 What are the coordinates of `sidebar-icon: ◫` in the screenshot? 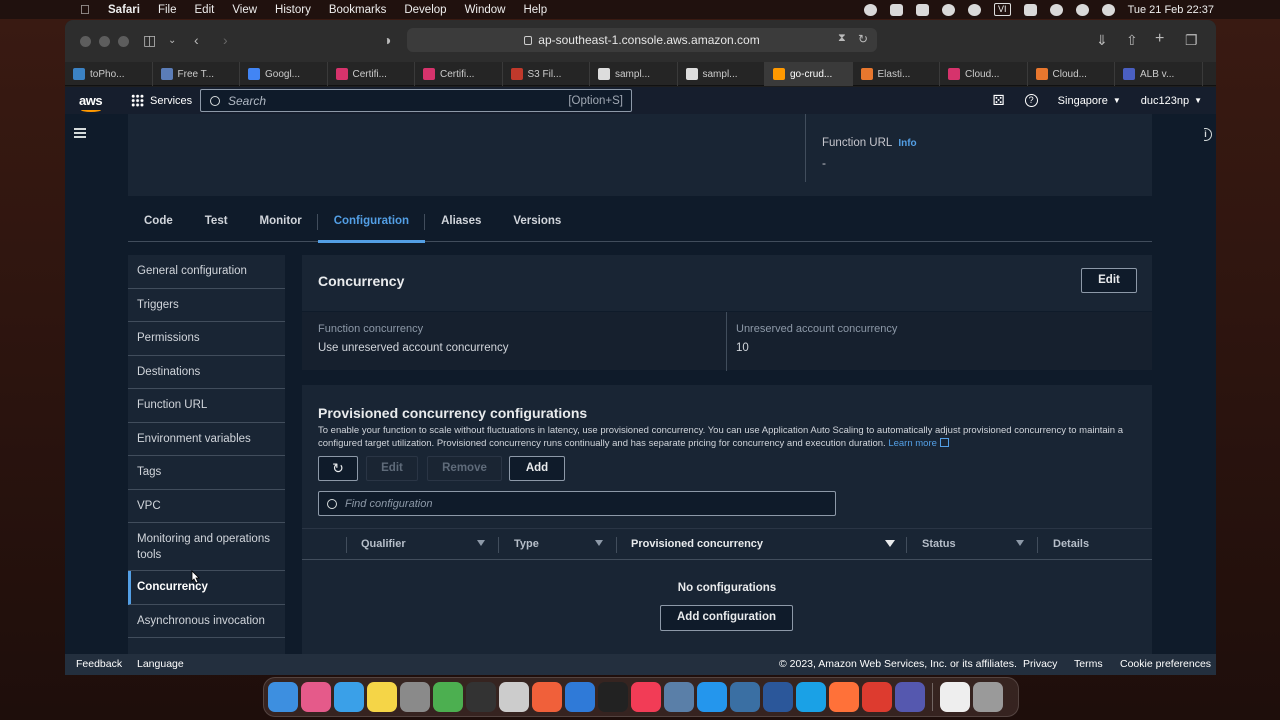 It's located at (149, 40).